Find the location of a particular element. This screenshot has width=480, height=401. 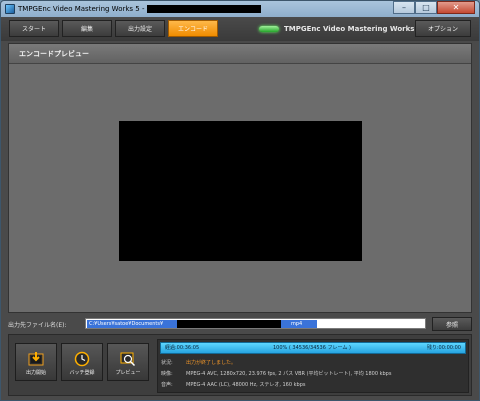

output-file-input: C:¥Users¥satoe¥Documents¥ mp4 is located at coordinates (255, 323).